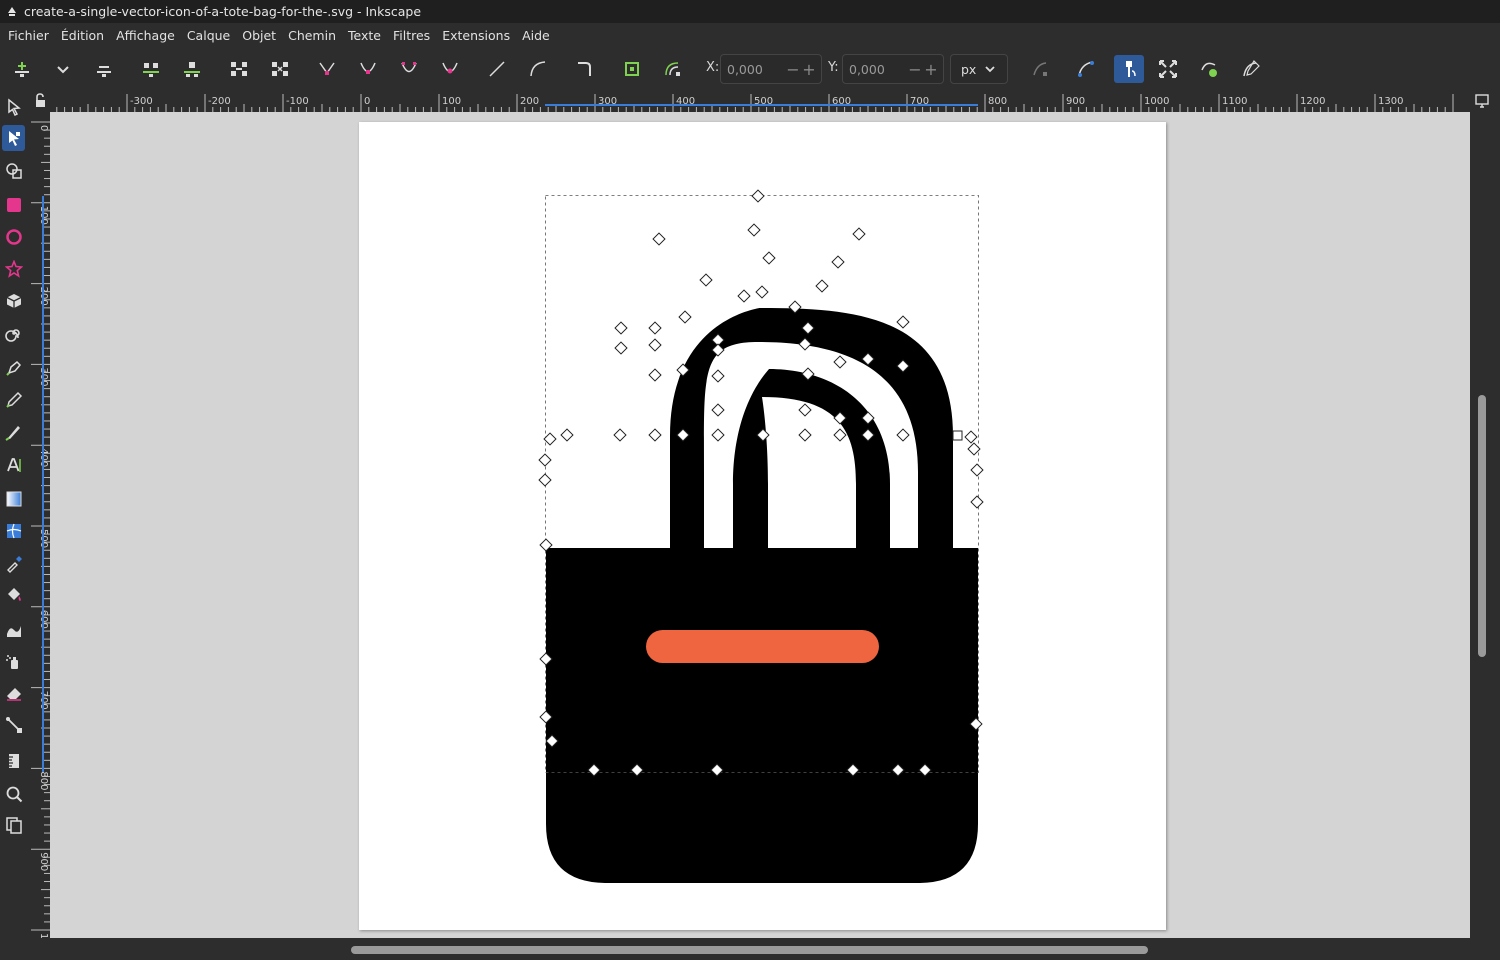 This screenshot has height=960, width=1500. I want to click on x-increment-button: +, so click(809, 69).